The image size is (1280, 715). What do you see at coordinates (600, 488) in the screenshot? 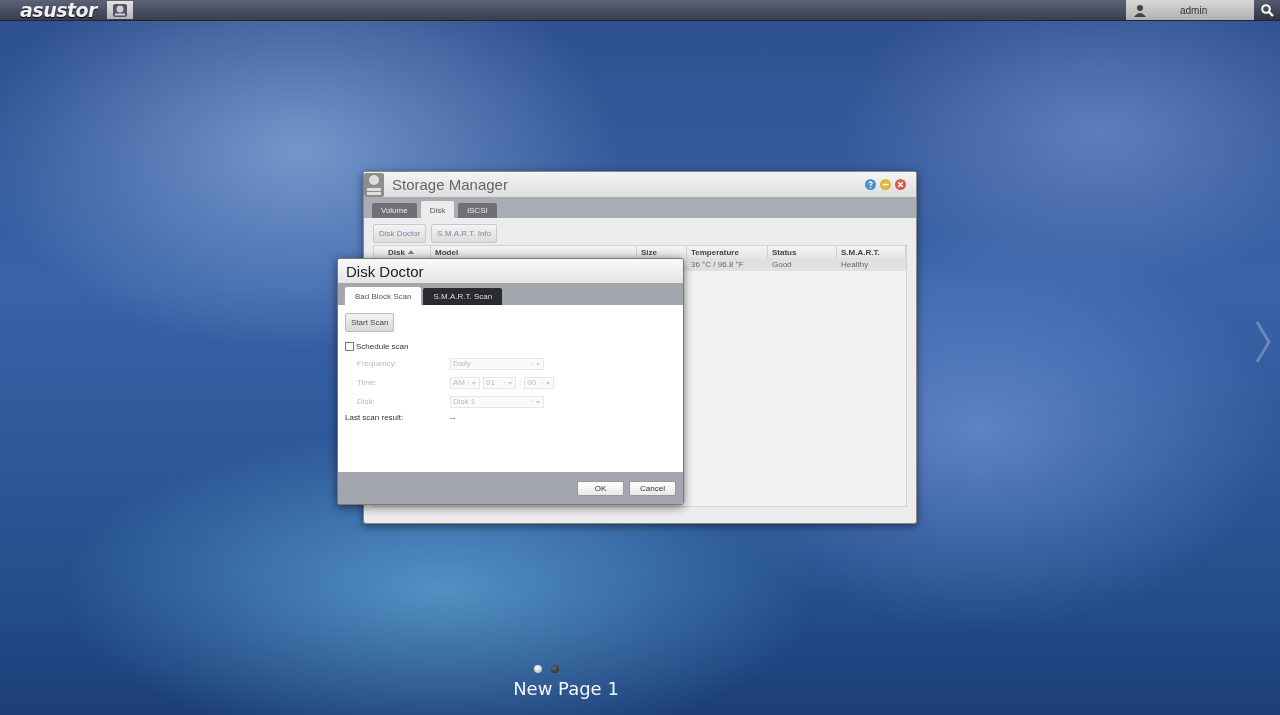
I see `dialog-button: OK` at bounding box center [600, 488].